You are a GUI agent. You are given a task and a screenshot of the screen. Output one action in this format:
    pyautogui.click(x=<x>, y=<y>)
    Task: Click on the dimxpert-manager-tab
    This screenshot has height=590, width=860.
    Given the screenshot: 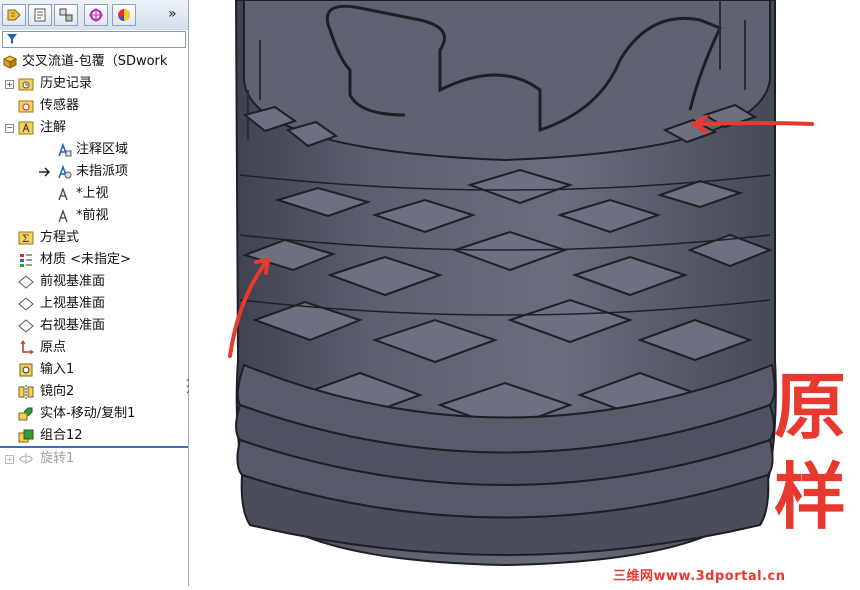 What is the action you would take?
    pyautogui.click(x=96, y=15)
    